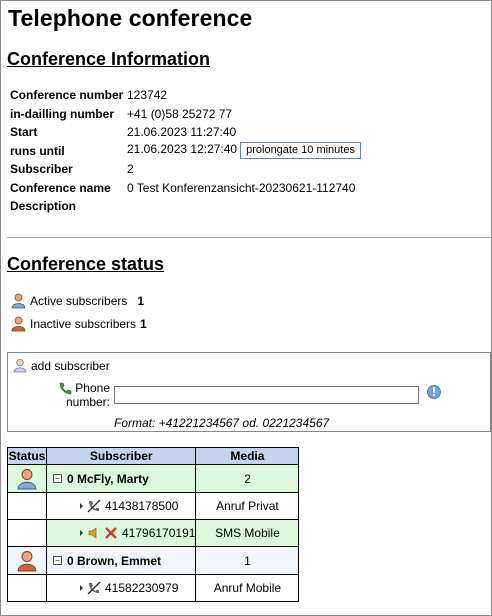 This screenshot has width=492, height=616. Describe the element at coordinates (87, 395) in the screenshot. I see `phone-number-label: Phone number:` at that location.